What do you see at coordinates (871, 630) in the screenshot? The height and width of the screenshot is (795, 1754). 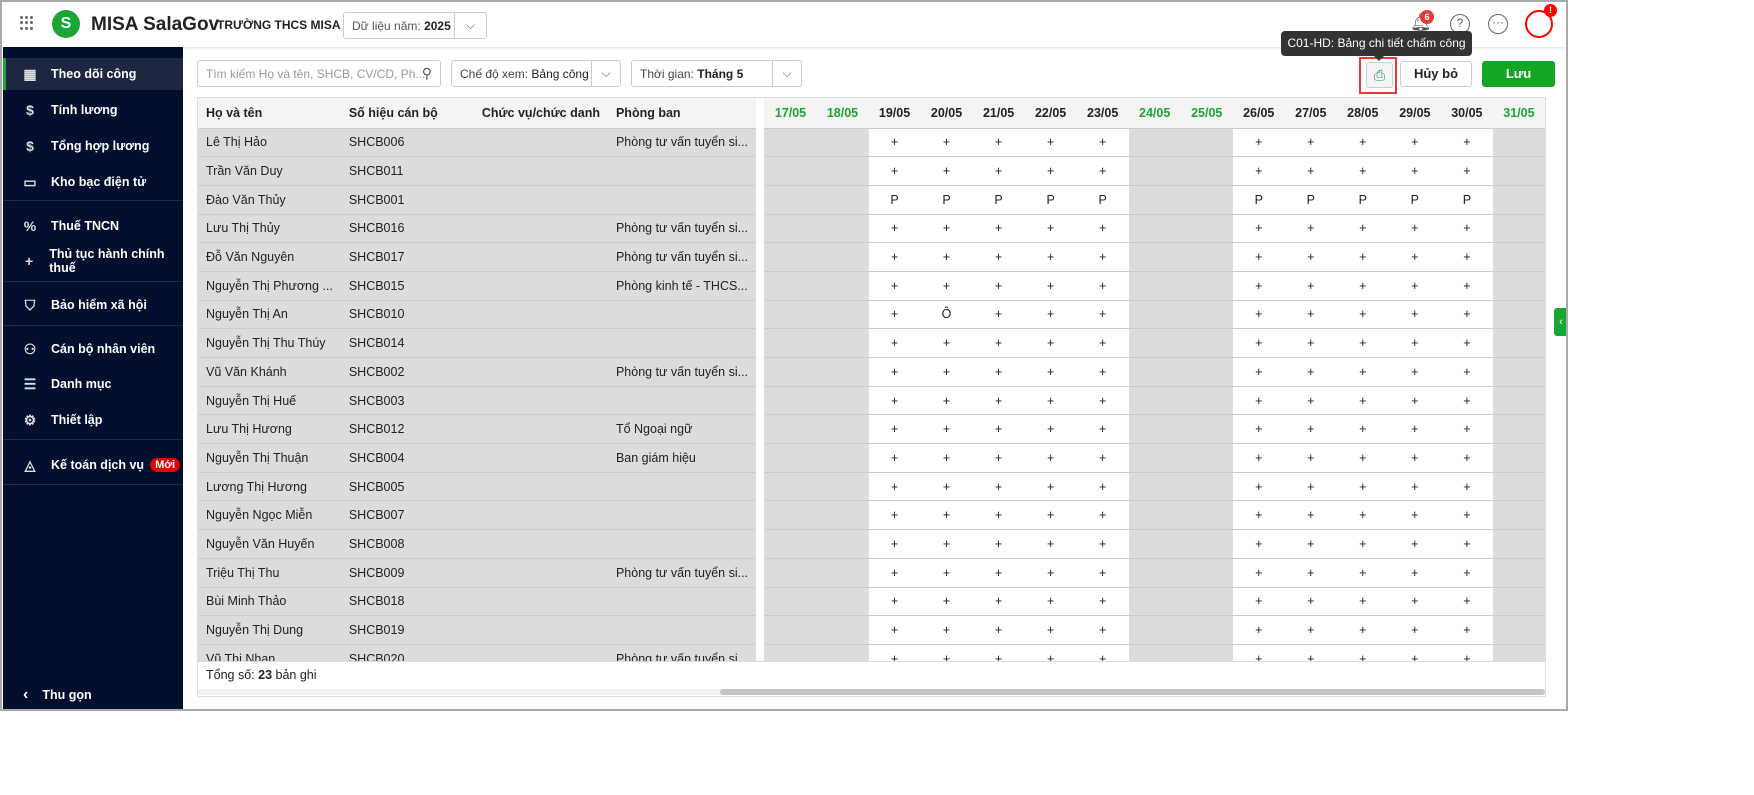 I see `table-row: Nguyễn Thị Dung SHCB019 + + + + + + + + + +` at bounding box center [871, 630].